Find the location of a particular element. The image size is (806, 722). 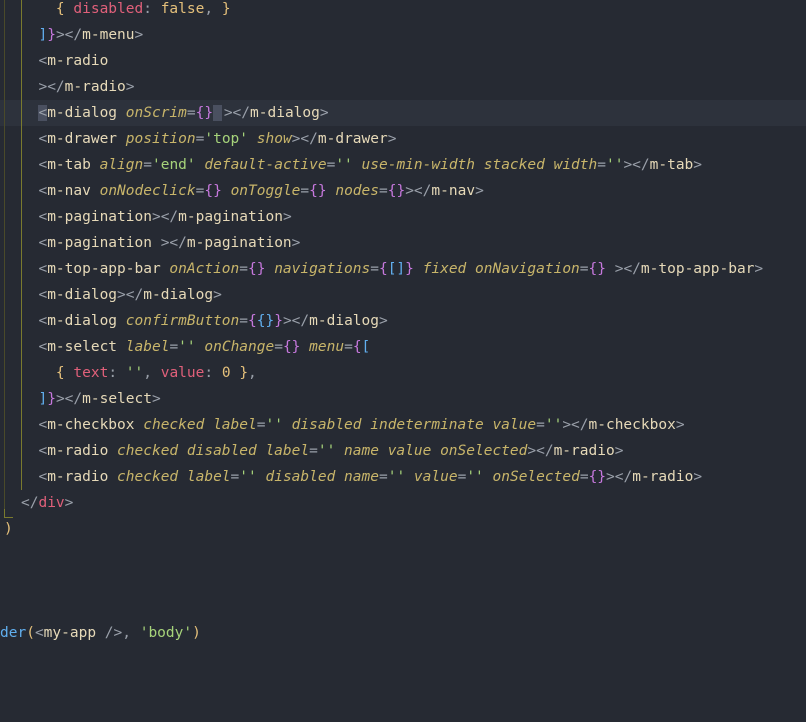

code-line: <m-radio is located at coordinates (403, 61).